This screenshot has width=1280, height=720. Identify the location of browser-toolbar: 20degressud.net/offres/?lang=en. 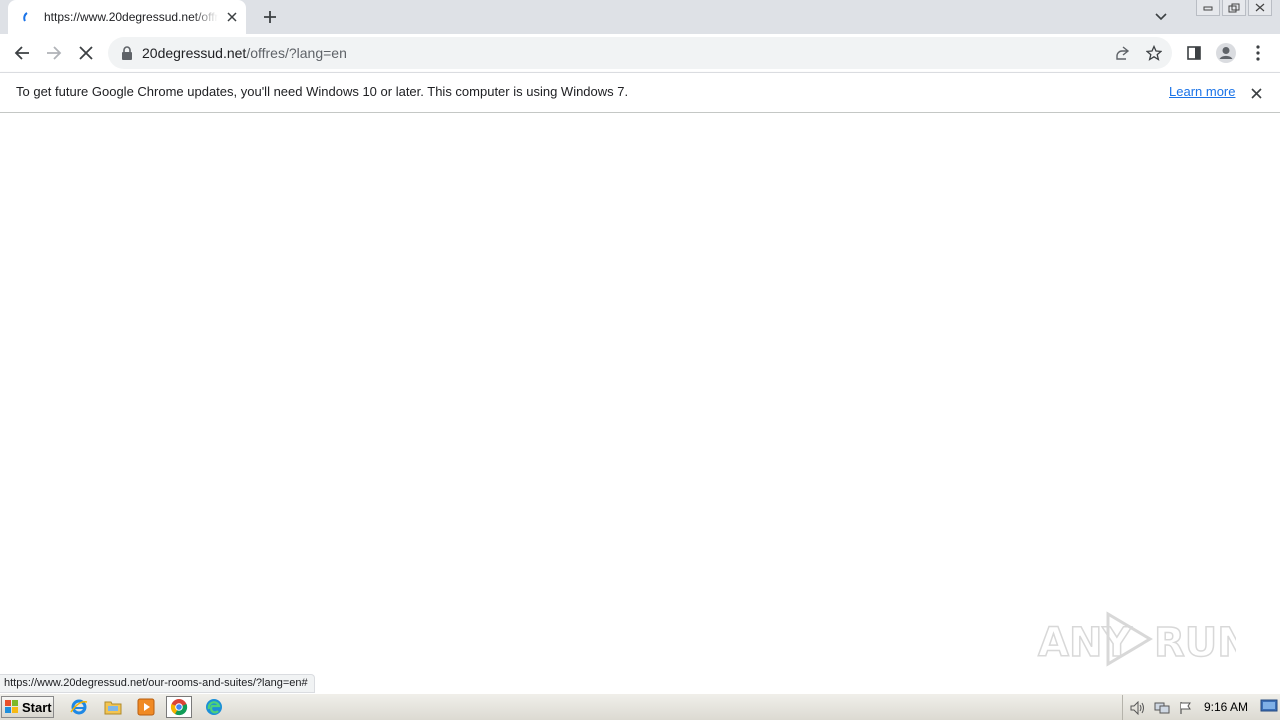
(640, 53).